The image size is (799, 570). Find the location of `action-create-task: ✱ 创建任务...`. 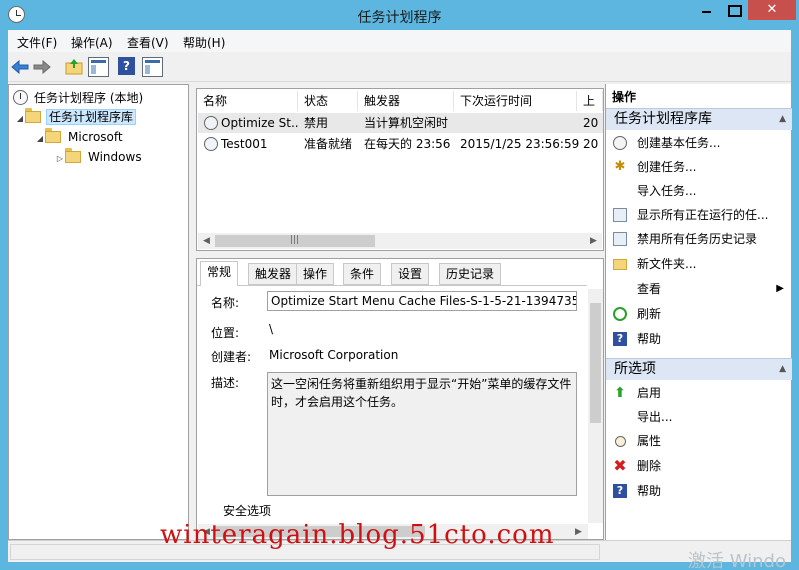

action-create-task: ✱ 创建任务... is located at coordinates (699, 167).